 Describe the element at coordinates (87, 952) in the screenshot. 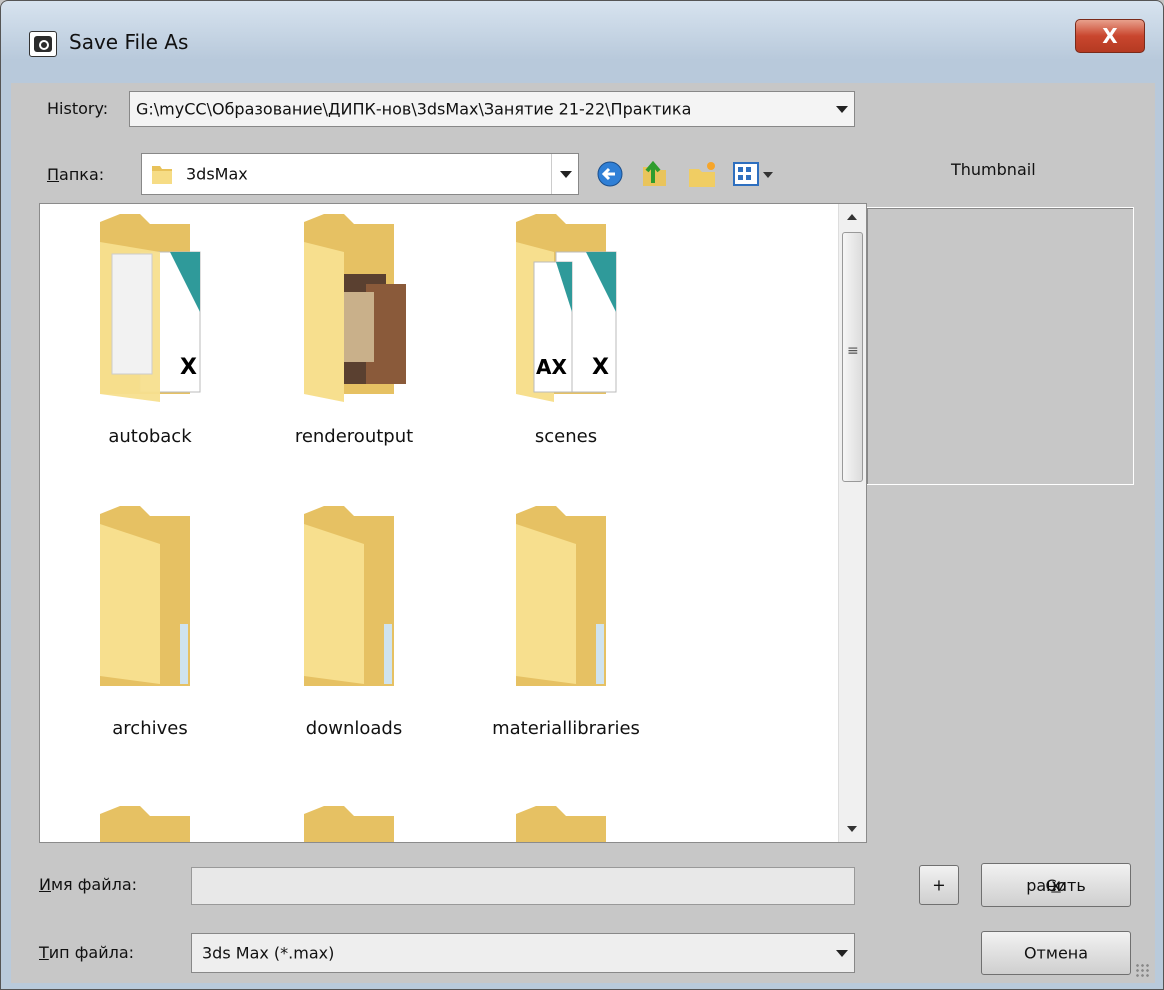

I see `filetype-label: Тип файла:` at that location.